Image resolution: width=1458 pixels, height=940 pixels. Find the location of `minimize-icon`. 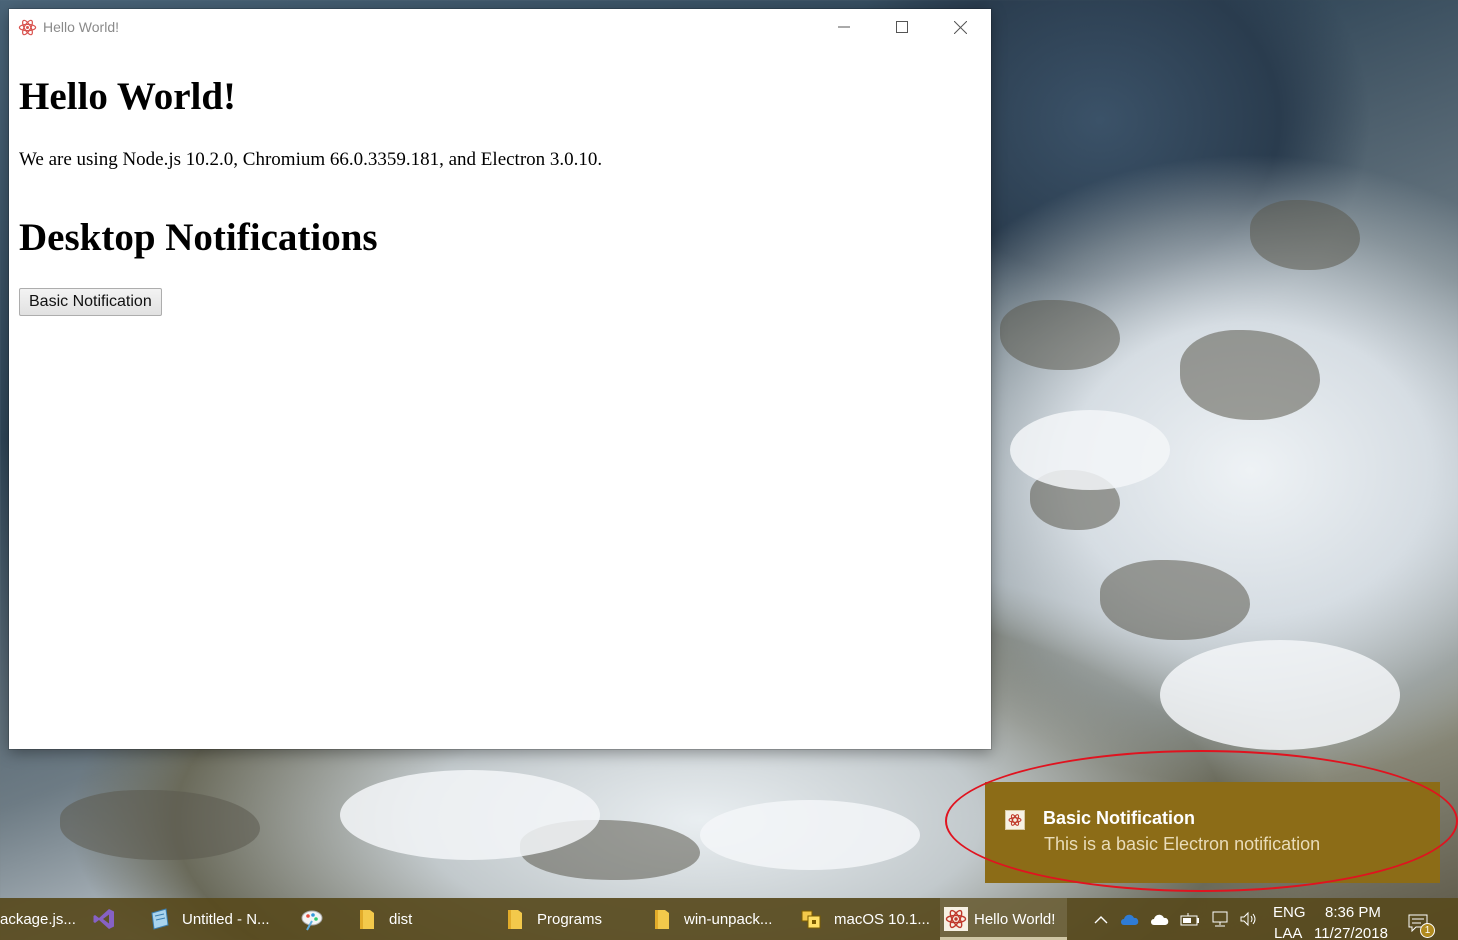

minimize-icon is located at coordinates (844, 27).